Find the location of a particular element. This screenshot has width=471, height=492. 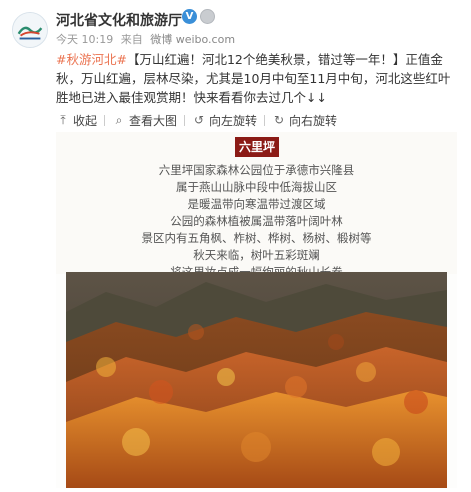

image-toolbar: ⤒ 收起 ⌕ 查看大图 ↺ 向左旋转 ↻ 向右旋转 is located at coordinates (256, 120).